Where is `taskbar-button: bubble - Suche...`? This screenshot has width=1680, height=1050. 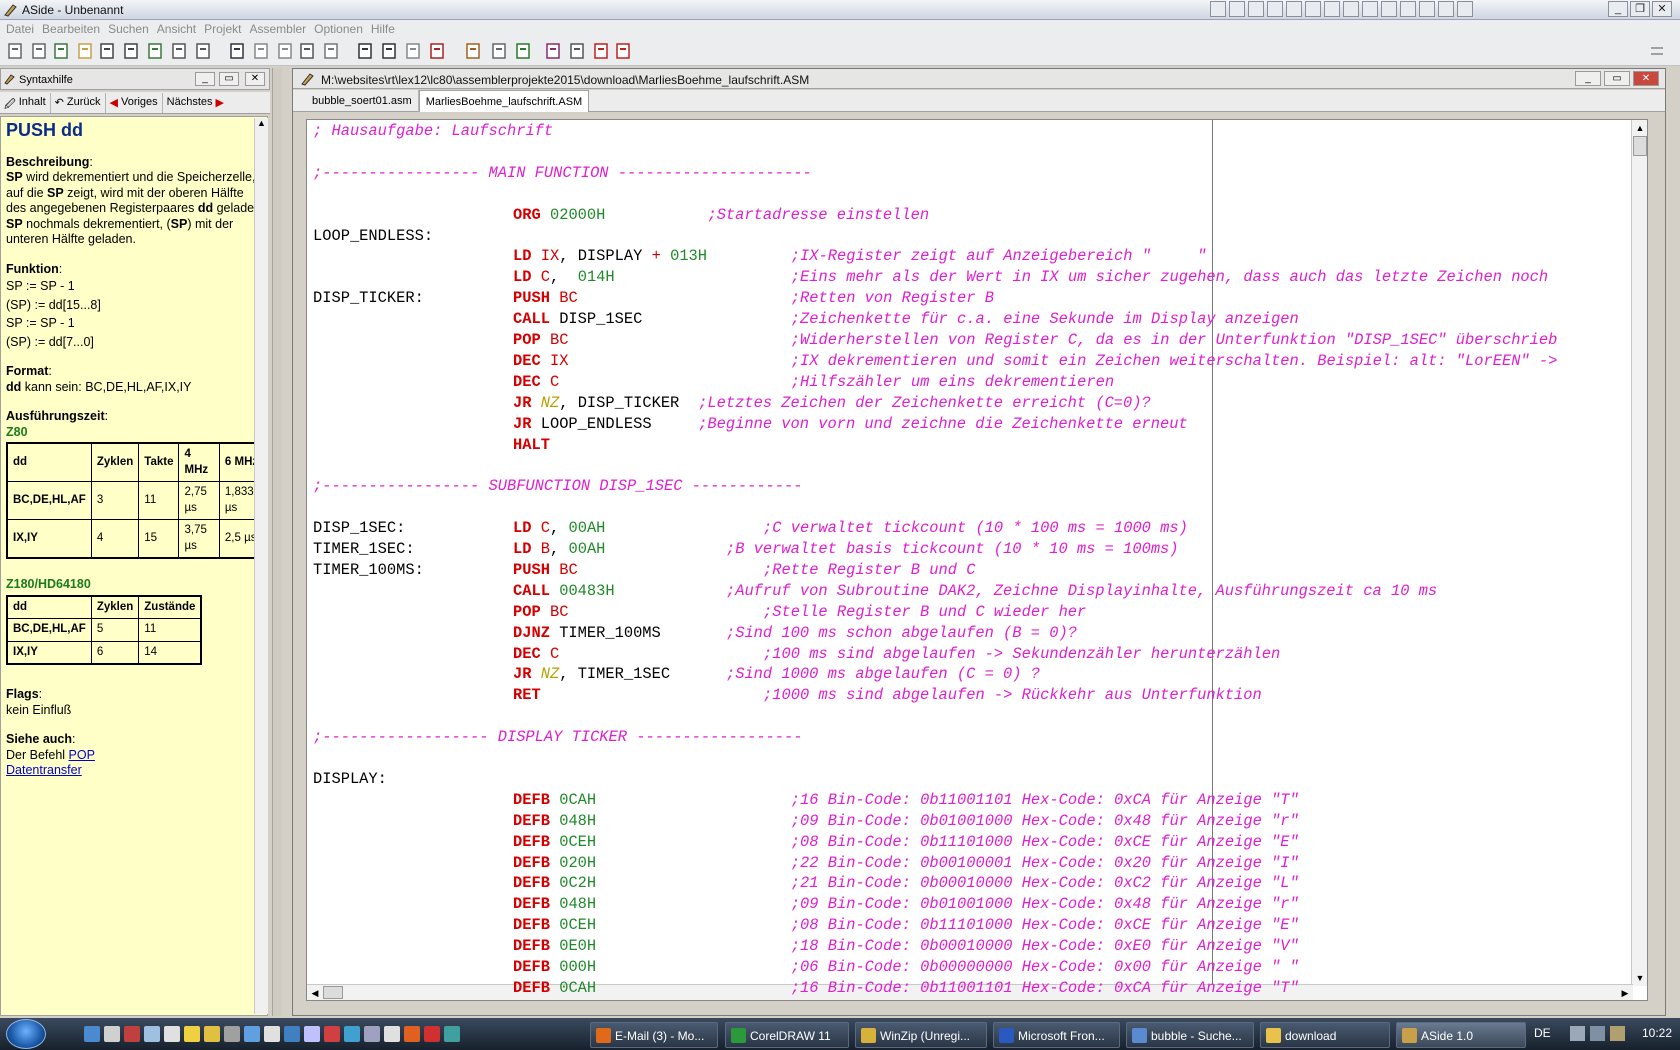
taskbar-button: bubble - Suche... is located at coordinates (1190, 1035).